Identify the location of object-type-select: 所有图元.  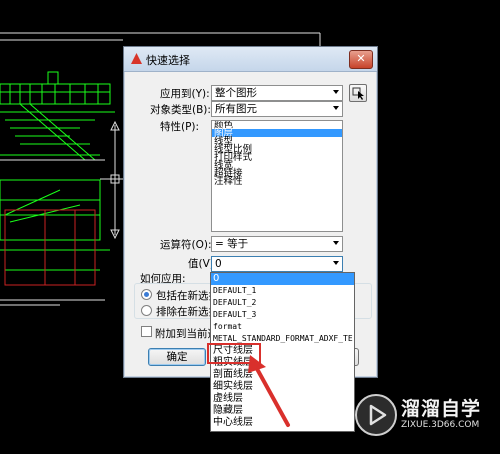
(277, 109).